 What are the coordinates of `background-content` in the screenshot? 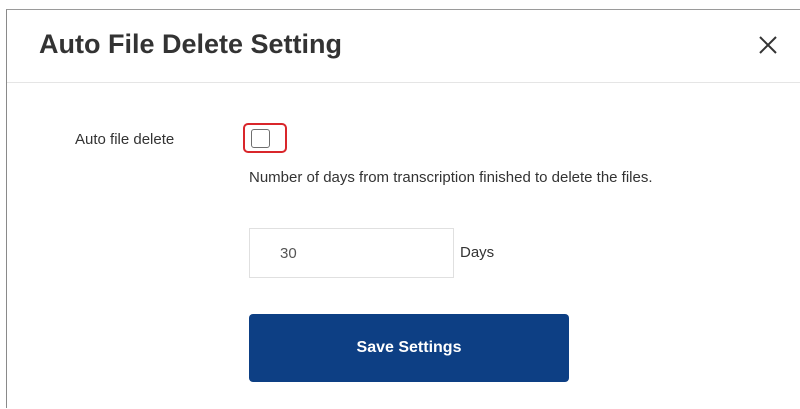 It's located at (710, 4).